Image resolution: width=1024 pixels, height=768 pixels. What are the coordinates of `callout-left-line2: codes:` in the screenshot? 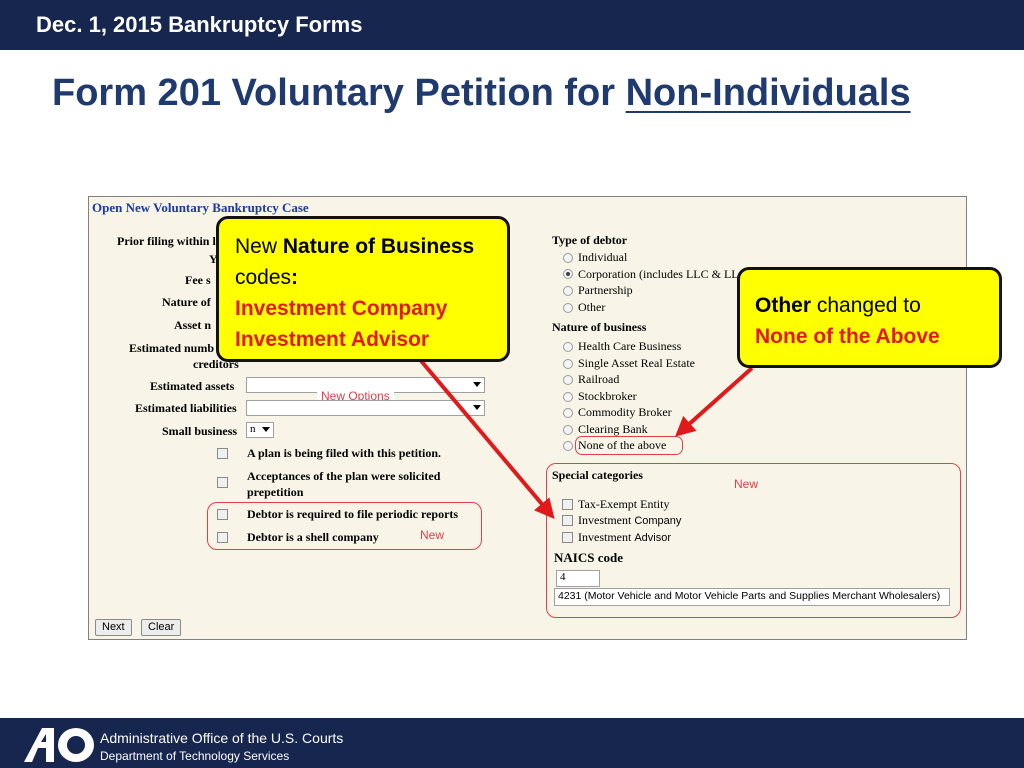 It's located at (371, 277).